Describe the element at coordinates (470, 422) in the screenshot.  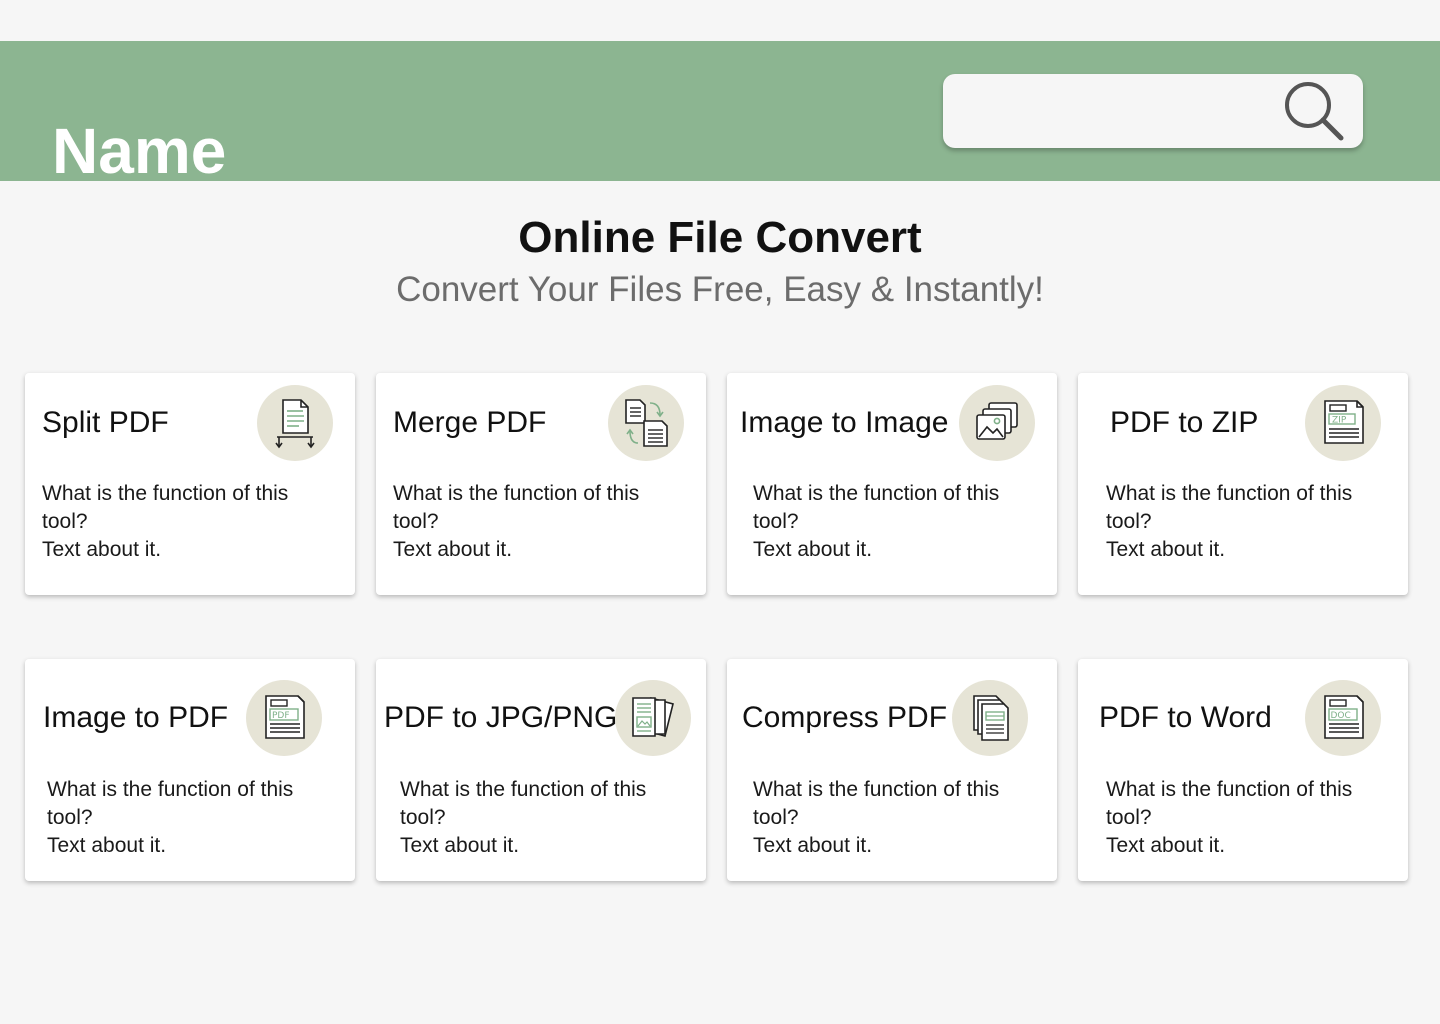
I see `tool-card-title: Merge PDF` at that location.